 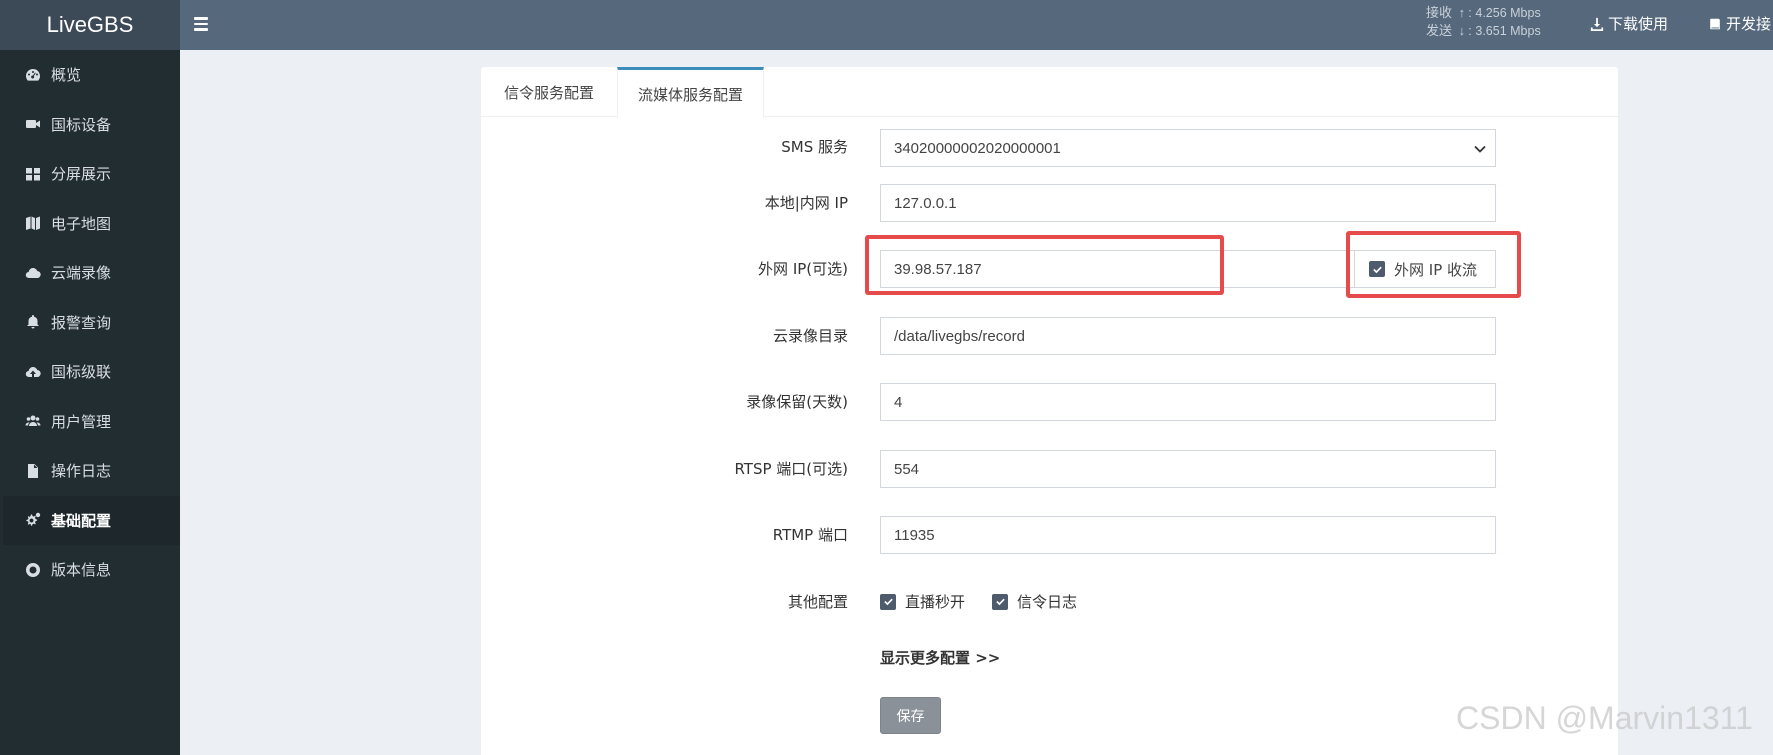 I want to click on record-dir-label: 云录像目录, so click(x=810, y=336).